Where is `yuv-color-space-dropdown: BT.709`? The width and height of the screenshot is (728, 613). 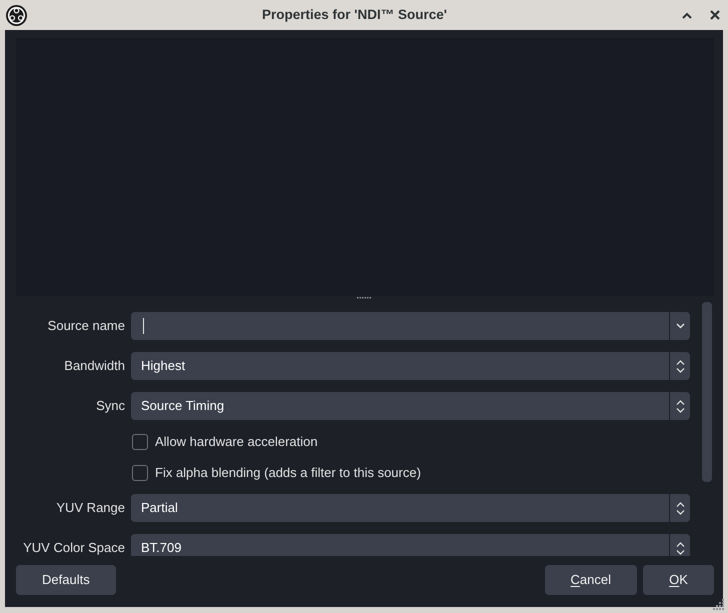 yuv-color-space-dropdown: BT.709 is located at coordinates (410, 545).